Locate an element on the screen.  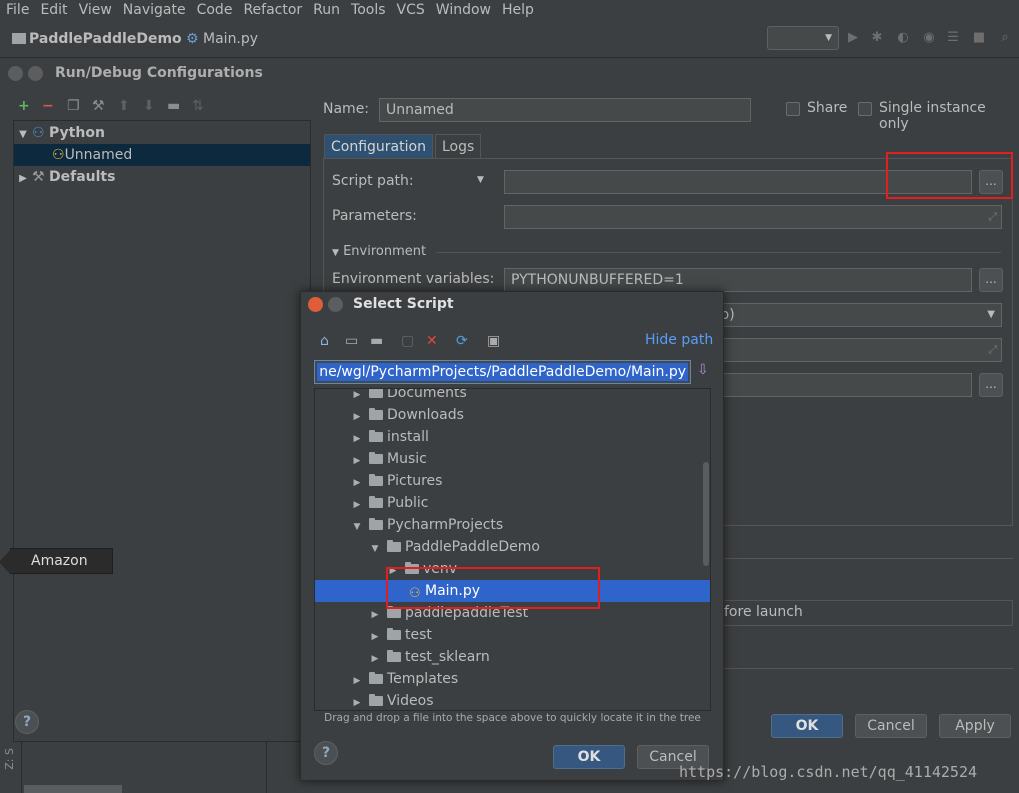
working-dir-field: ⤢ is located at coordinates (851, 350).